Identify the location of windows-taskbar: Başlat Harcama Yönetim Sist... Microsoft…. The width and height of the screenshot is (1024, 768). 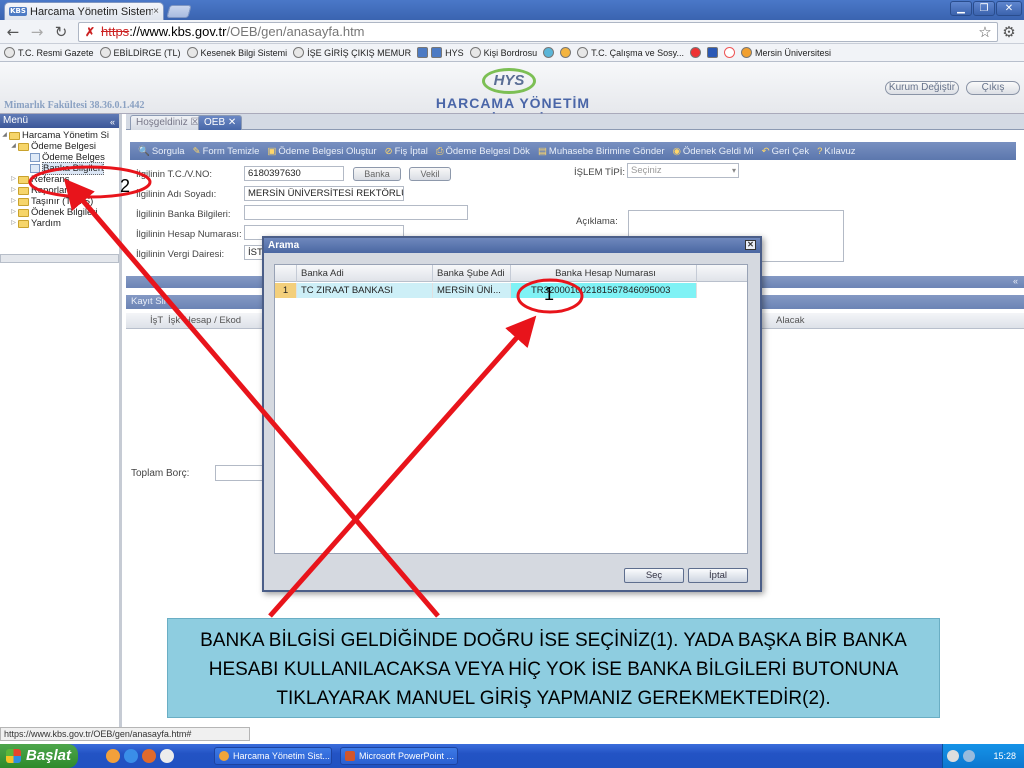
(512, 756).